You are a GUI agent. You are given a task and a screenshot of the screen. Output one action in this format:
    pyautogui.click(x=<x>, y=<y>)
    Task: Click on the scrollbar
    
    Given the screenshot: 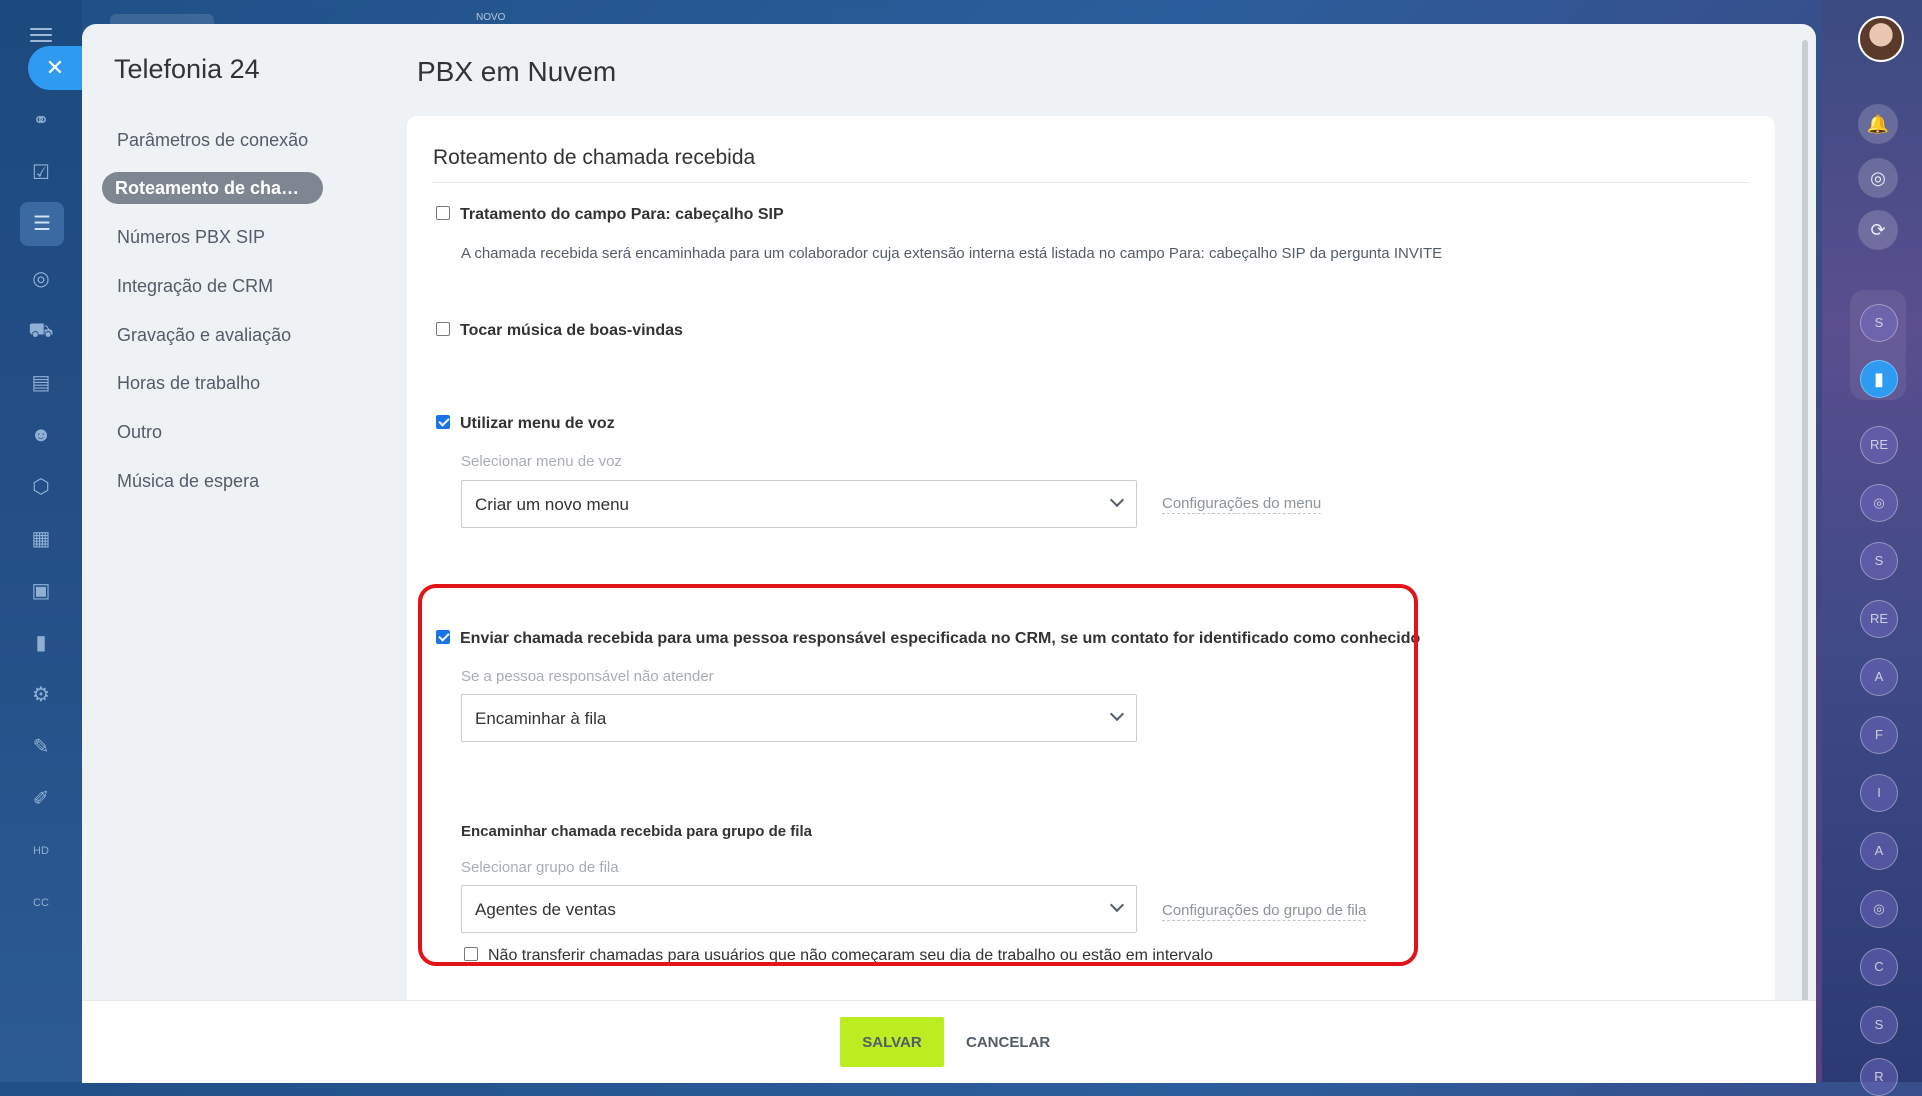 What is the action you would take?
    pyautogui.click(x=1805, y=535)
    